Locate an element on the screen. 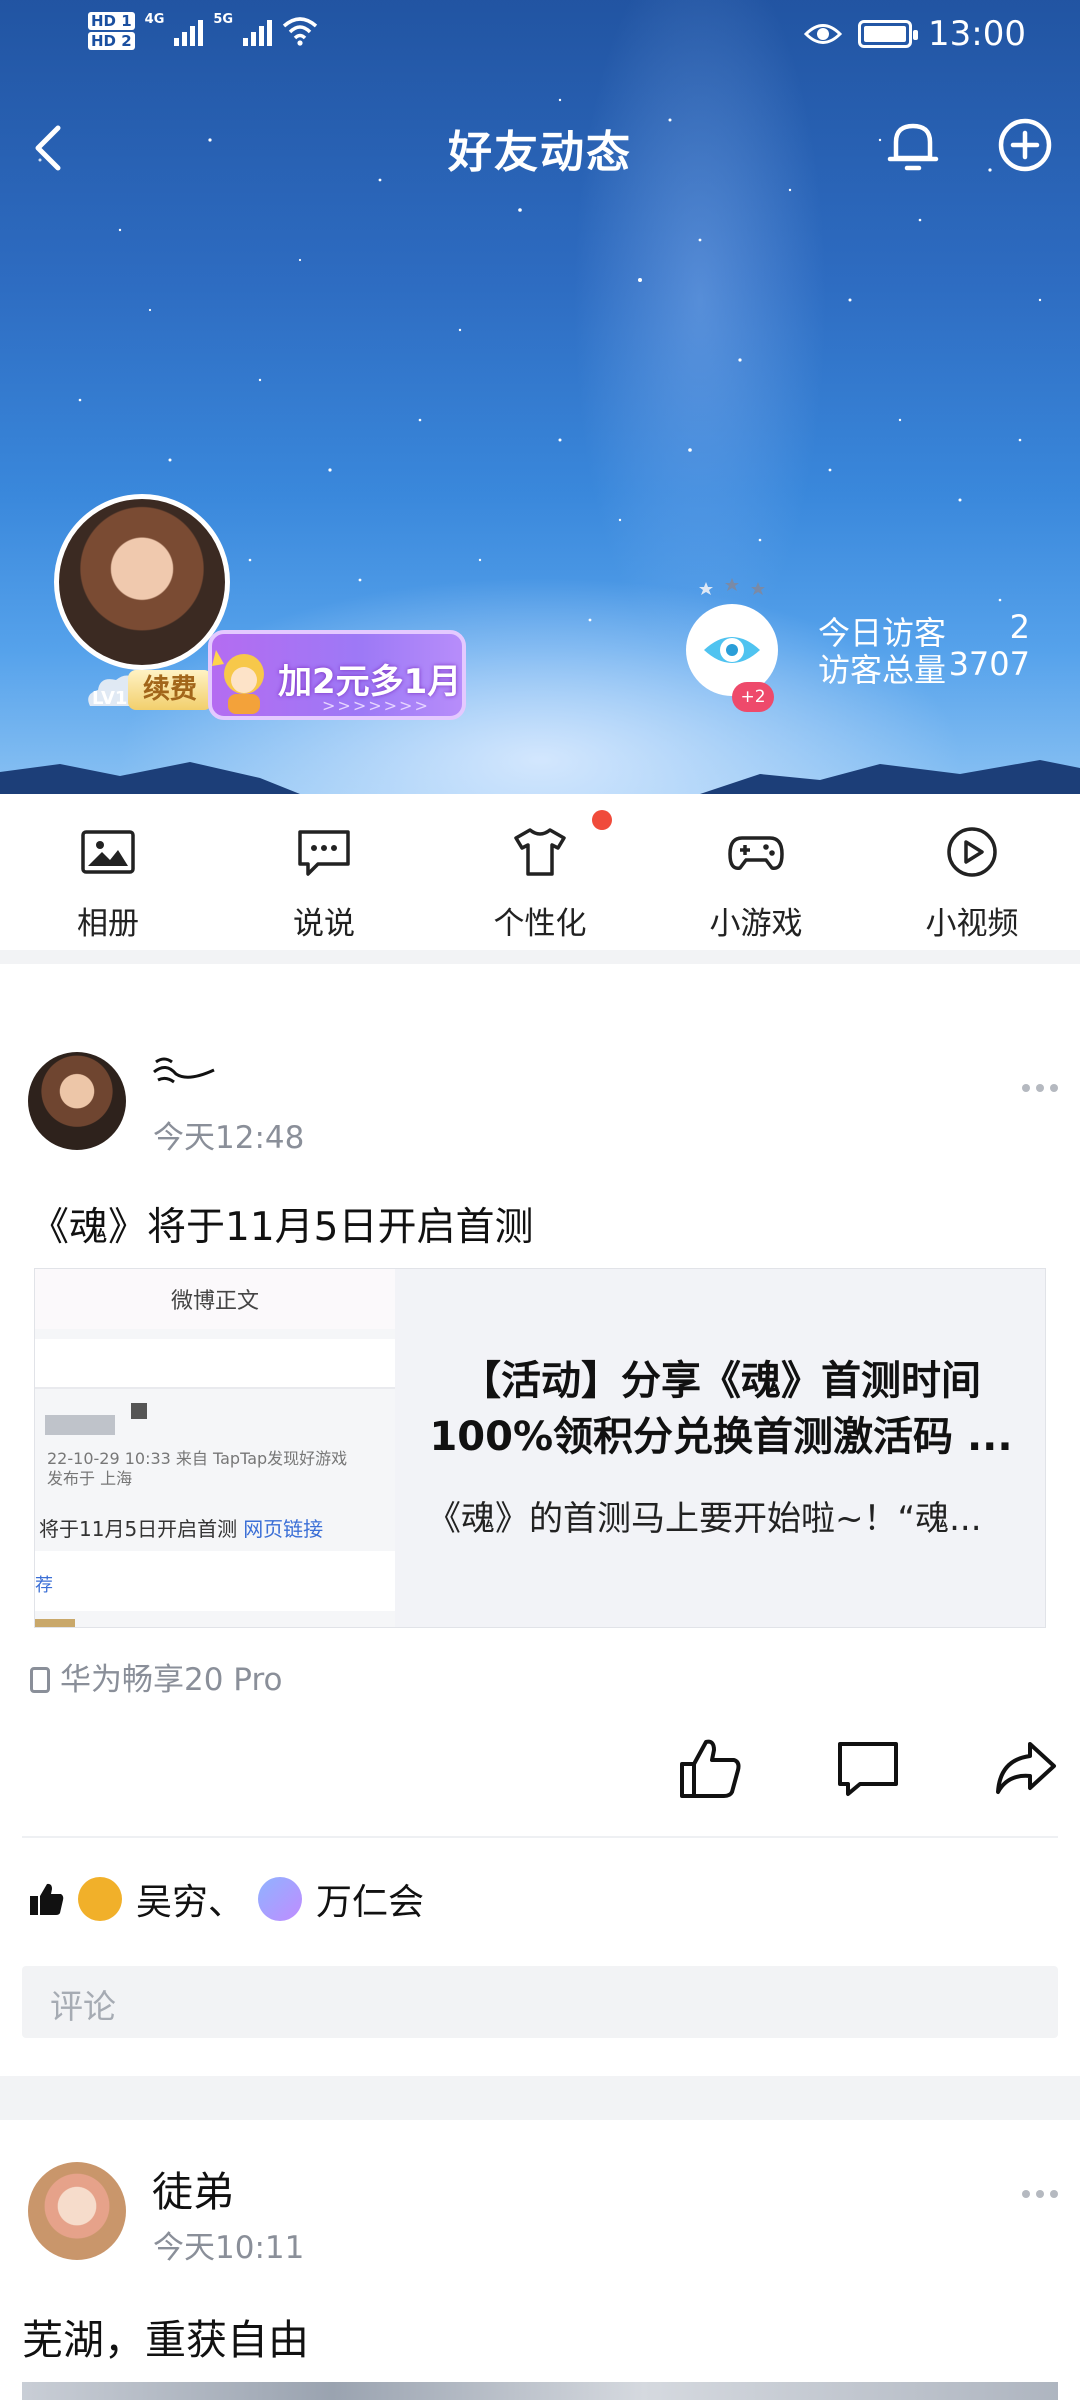  entry-album: 相册 is located at coordinates (108, 872).